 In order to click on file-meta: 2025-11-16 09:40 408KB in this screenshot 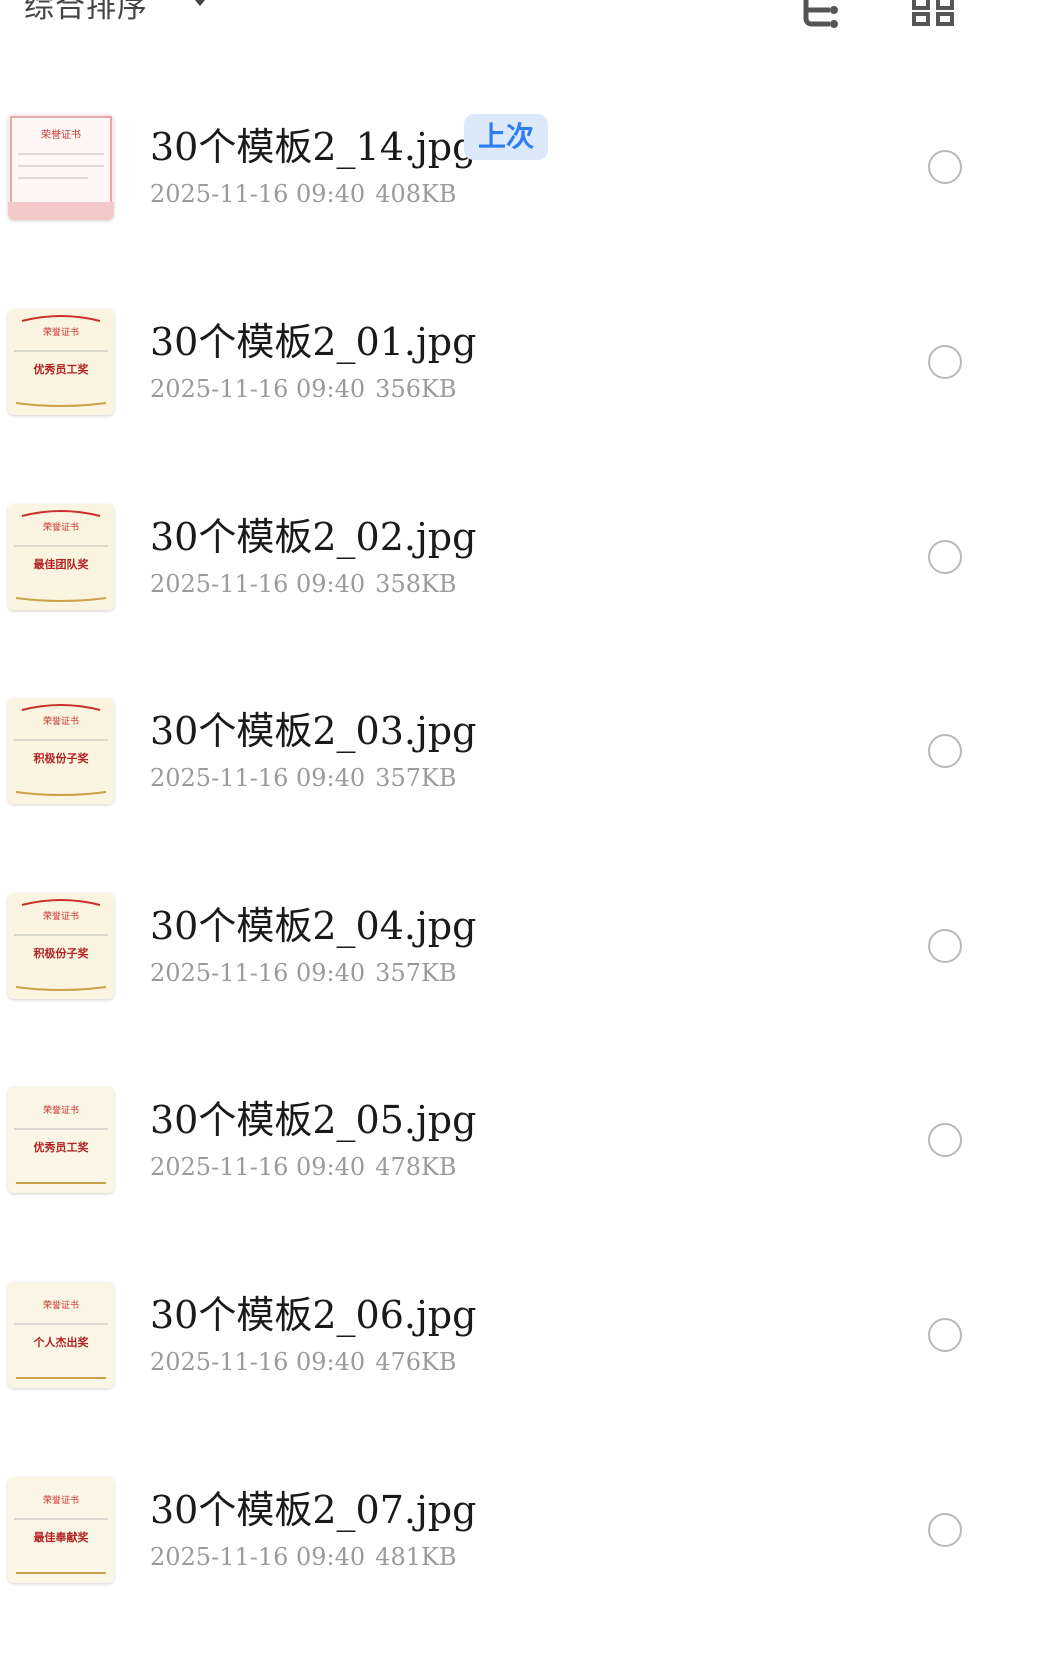, I will do `click(303, 194)`.